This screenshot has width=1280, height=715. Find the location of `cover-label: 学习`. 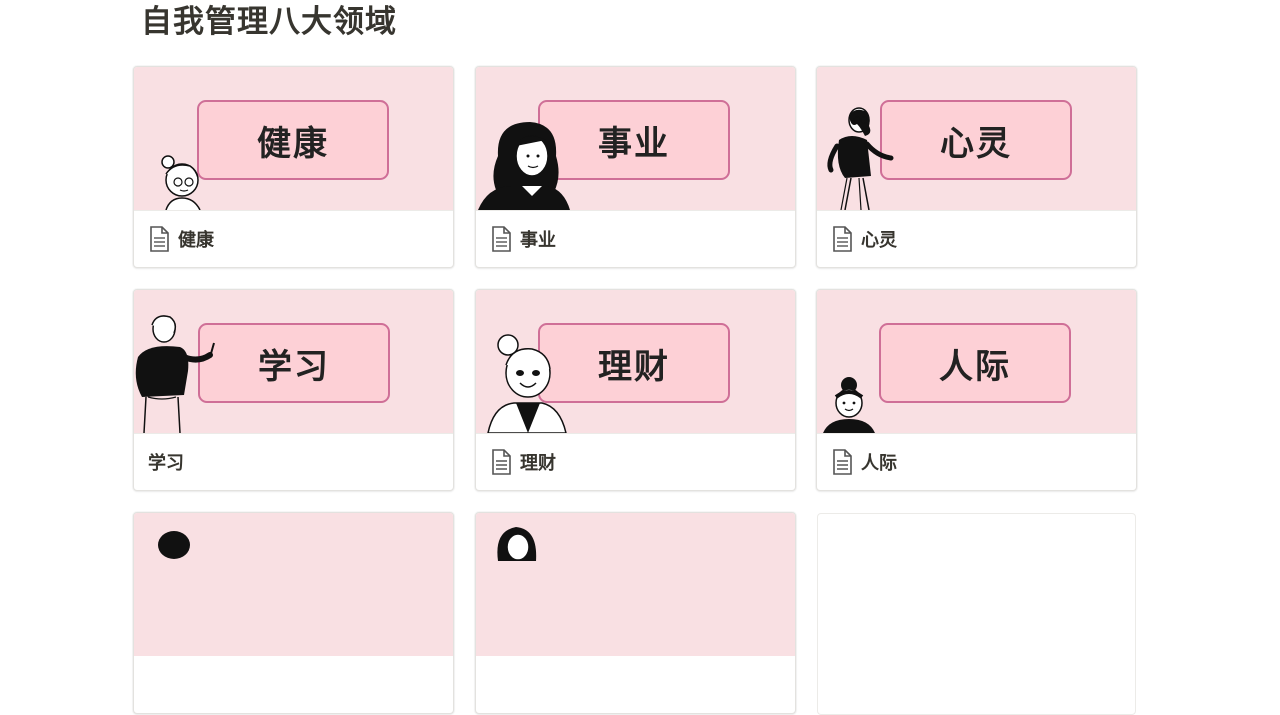

cover-label: 学习 is located at coordinates (294, 363).